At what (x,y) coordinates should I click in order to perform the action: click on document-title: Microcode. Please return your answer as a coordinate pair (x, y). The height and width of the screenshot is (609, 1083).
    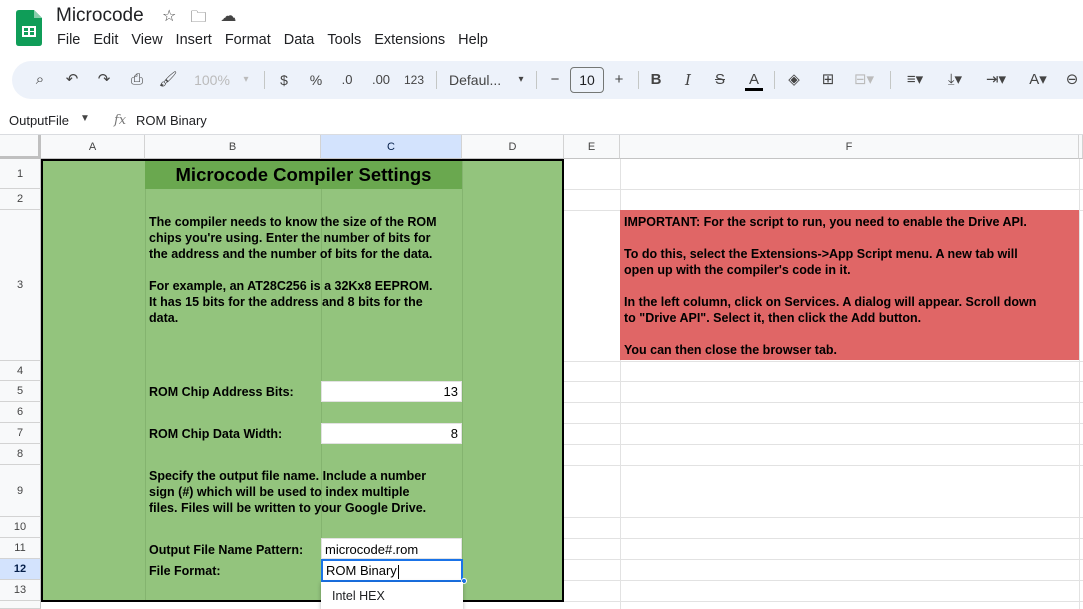
    Looking at the image, I should click on (100, 16).